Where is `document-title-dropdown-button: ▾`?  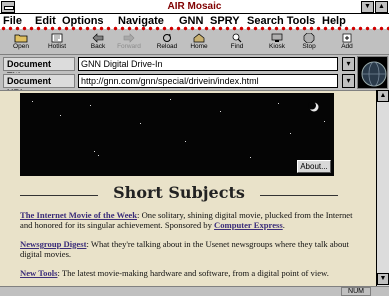
document-title-dropdown-button: ▾ is located at coordinates (348, 64).